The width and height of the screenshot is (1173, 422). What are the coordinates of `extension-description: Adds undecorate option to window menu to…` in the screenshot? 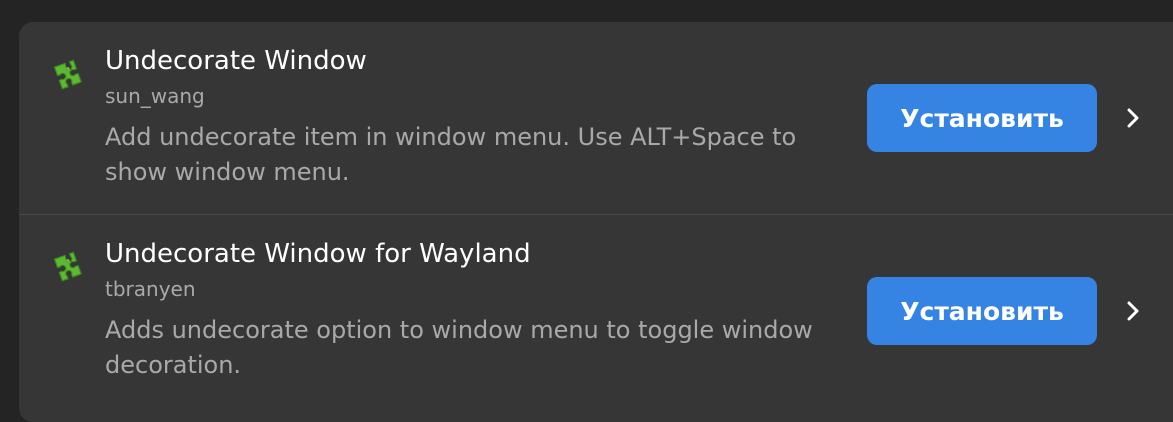 It's located at (459, 347).